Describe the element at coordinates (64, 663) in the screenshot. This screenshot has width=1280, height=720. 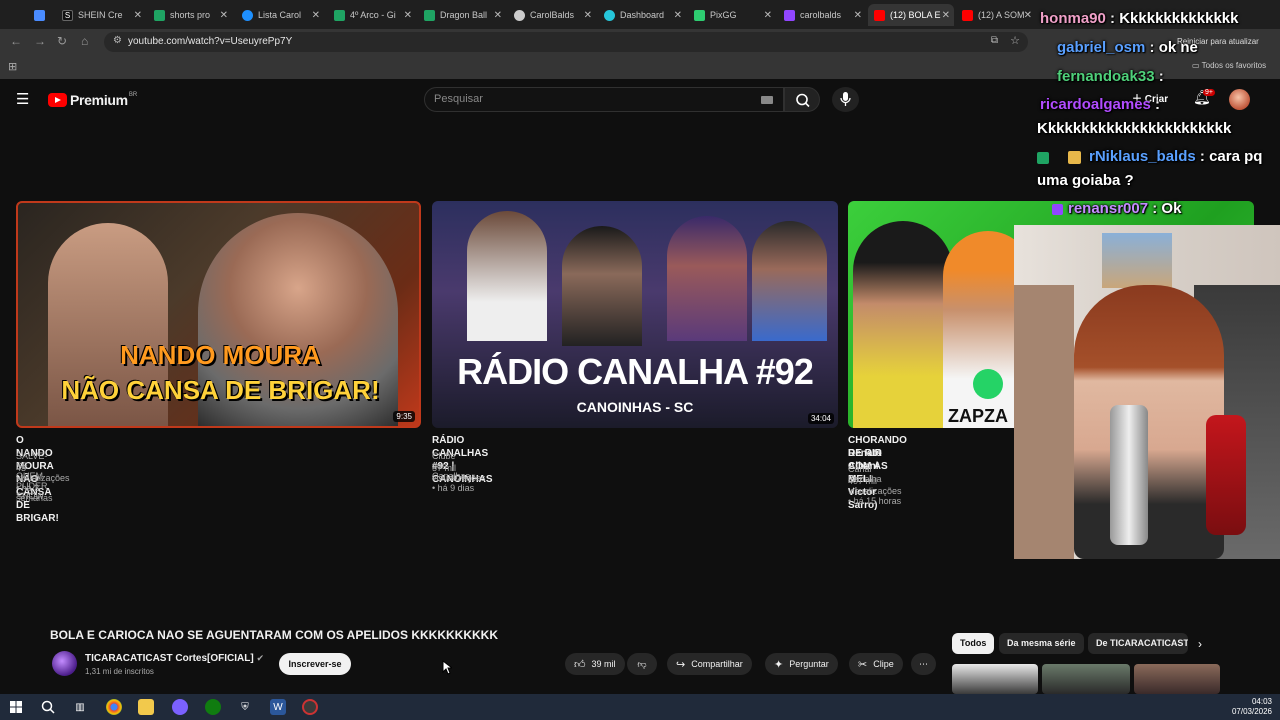
I see `channel-avatar` at that location.